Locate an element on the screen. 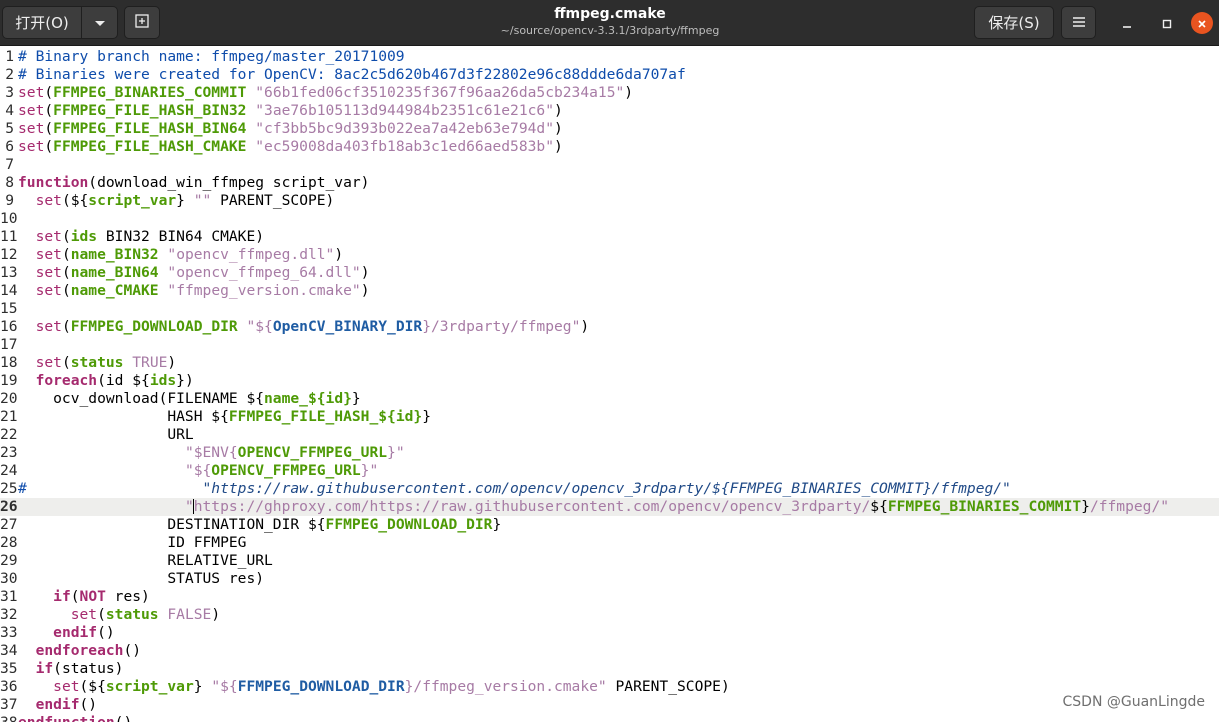  line-number: 19 is located at coordinates (9, 380).